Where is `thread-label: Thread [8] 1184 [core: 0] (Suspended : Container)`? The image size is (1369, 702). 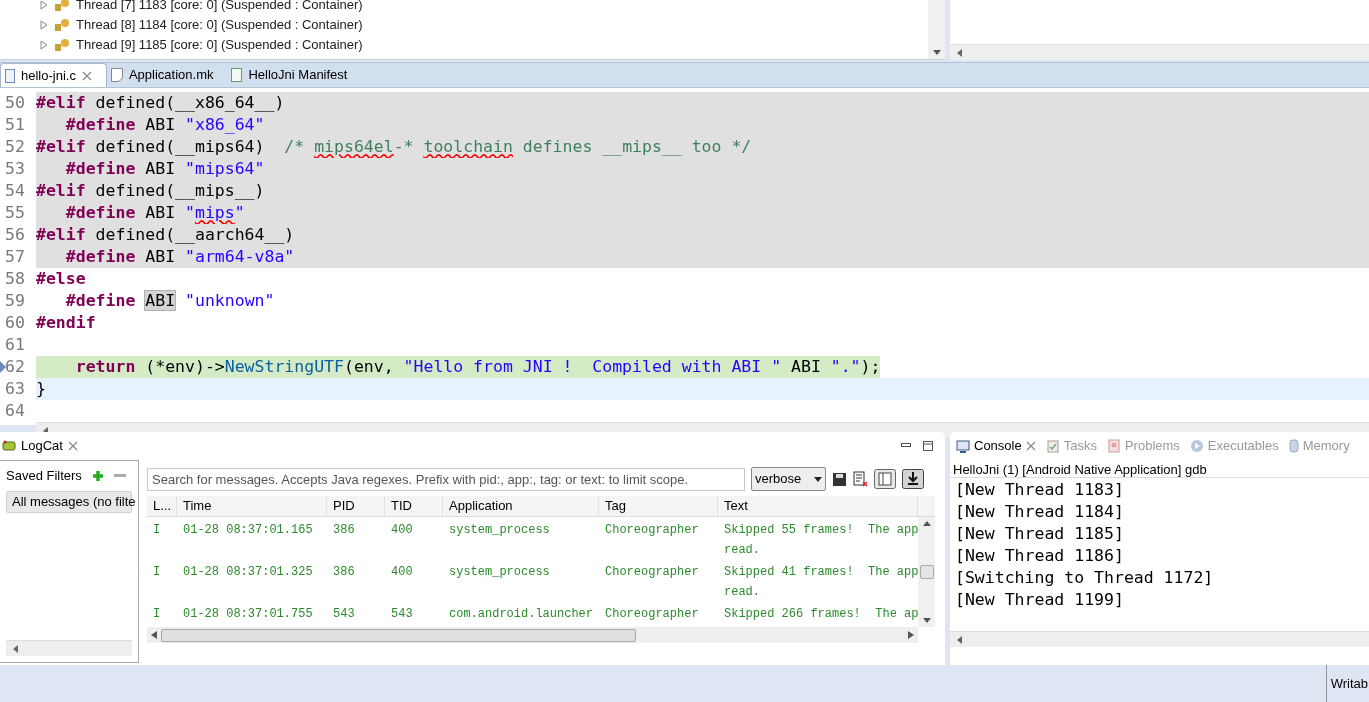 thread-label: Thread [8] 1184 [core: 0] (Suspended : Container) is located at coordinates (219, 25).